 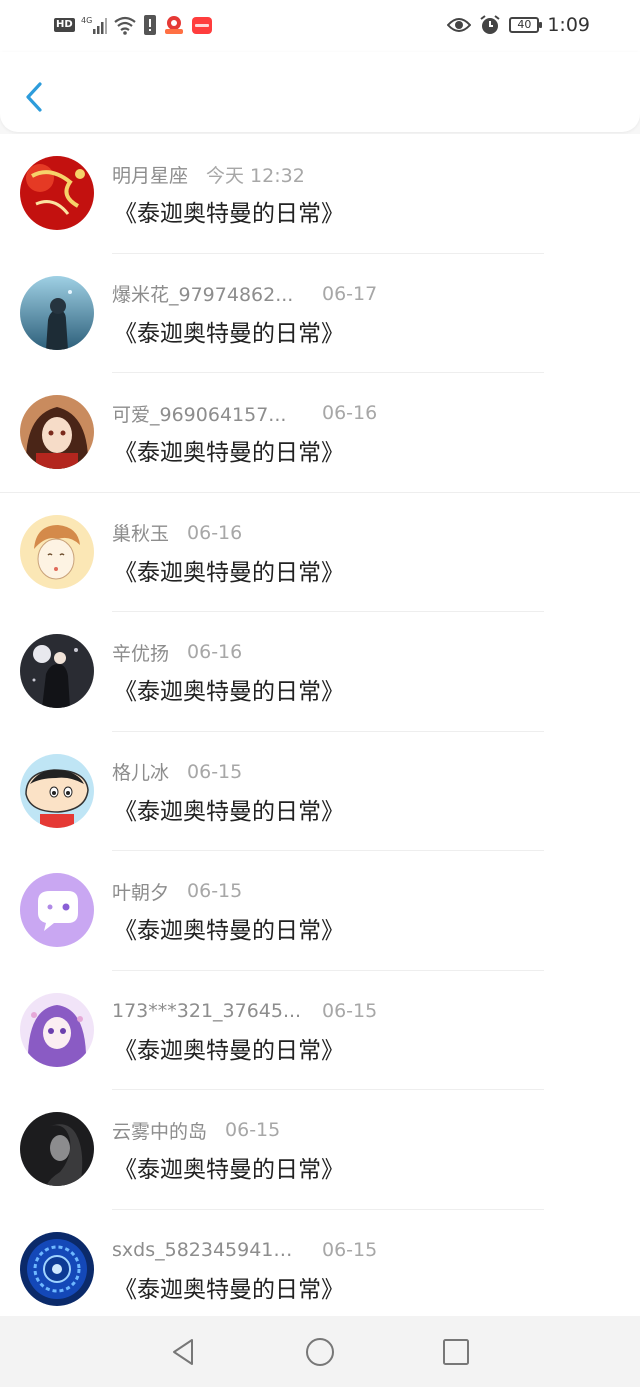 What do you see at coordinates (320, 1030) in the screenshot?
I see `list-item: 173***321_37645... 06-15 《泰迦奥特曼的日常》` at bounding box center [320, 1030].